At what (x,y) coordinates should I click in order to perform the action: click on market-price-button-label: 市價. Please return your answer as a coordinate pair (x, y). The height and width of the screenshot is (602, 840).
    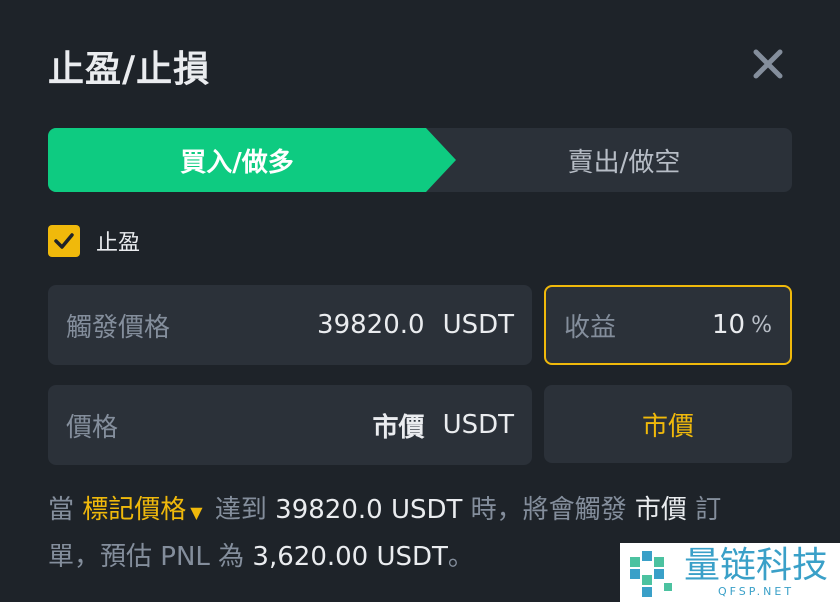
    Looking at the image, I should click on (667, 426).